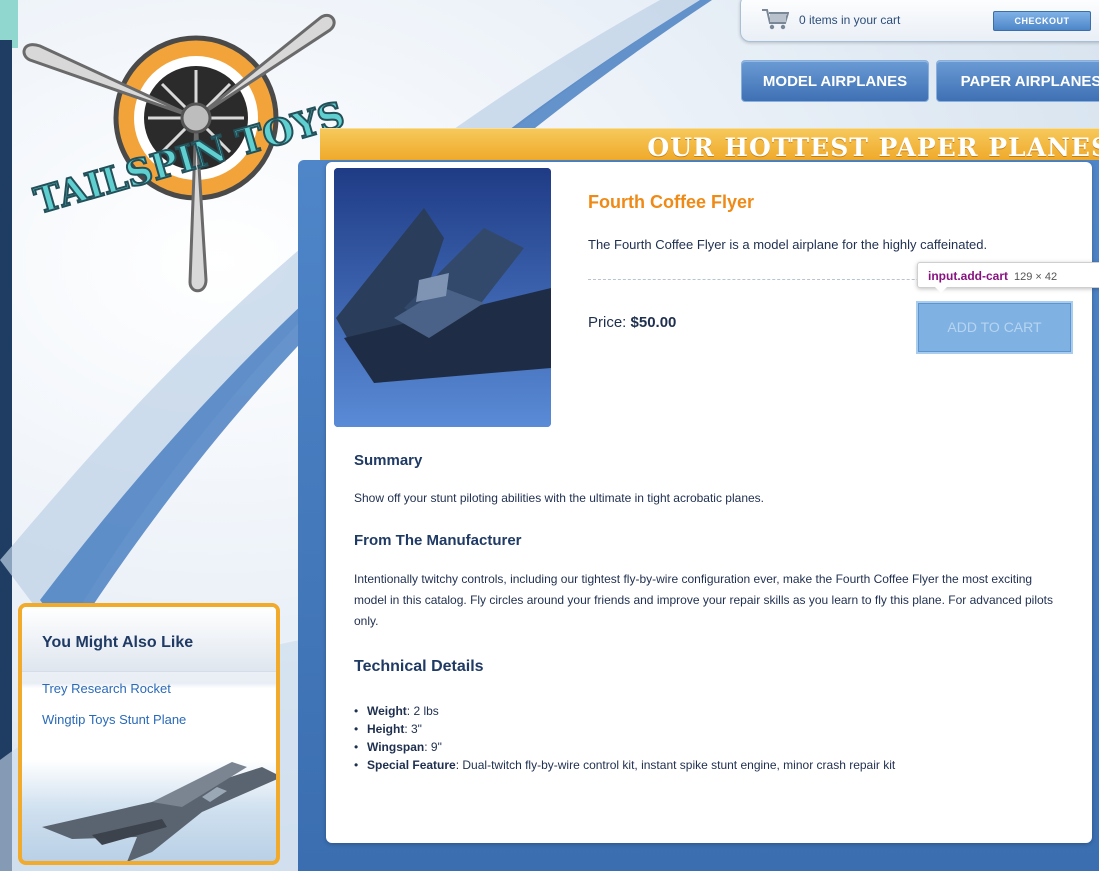 The height and width of the screenshot is (871, 1099). What do you see at coordinates (419, 666) in the screenshot?
I see `technical-heading: Technical Details` at bounding box center [419, 666].